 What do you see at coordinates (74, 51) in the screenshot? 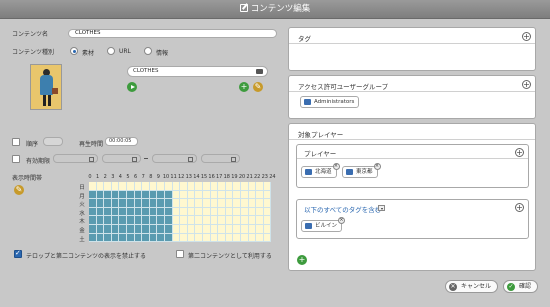
I see `radio-material` at bounding box center [74, 51].